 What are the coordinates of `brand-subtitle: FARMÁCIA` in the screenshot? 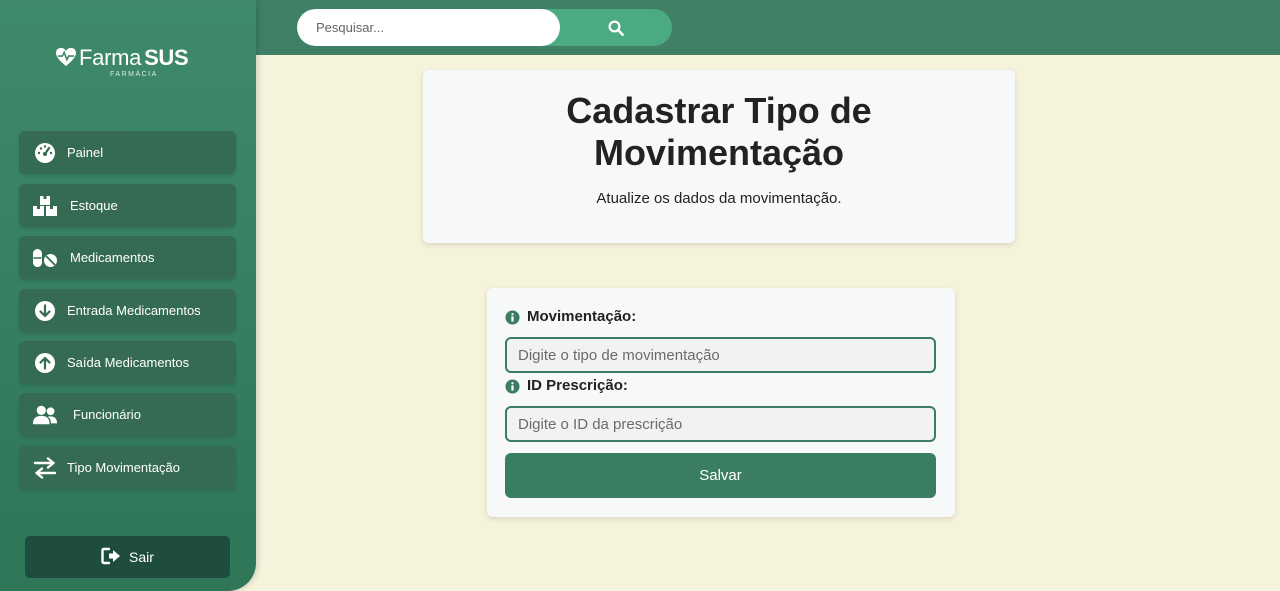 It's located at (134, 74).